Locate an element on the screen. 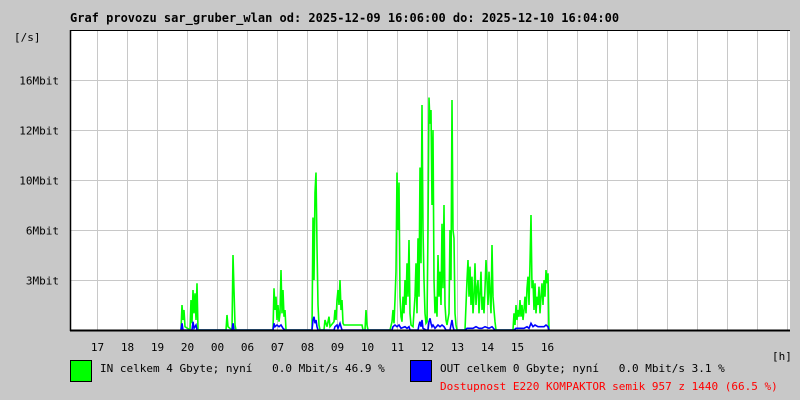 The width and height of the screenshot is (800, 400). y-tick-label: 10Mbit is located at coordinates (39, 181).